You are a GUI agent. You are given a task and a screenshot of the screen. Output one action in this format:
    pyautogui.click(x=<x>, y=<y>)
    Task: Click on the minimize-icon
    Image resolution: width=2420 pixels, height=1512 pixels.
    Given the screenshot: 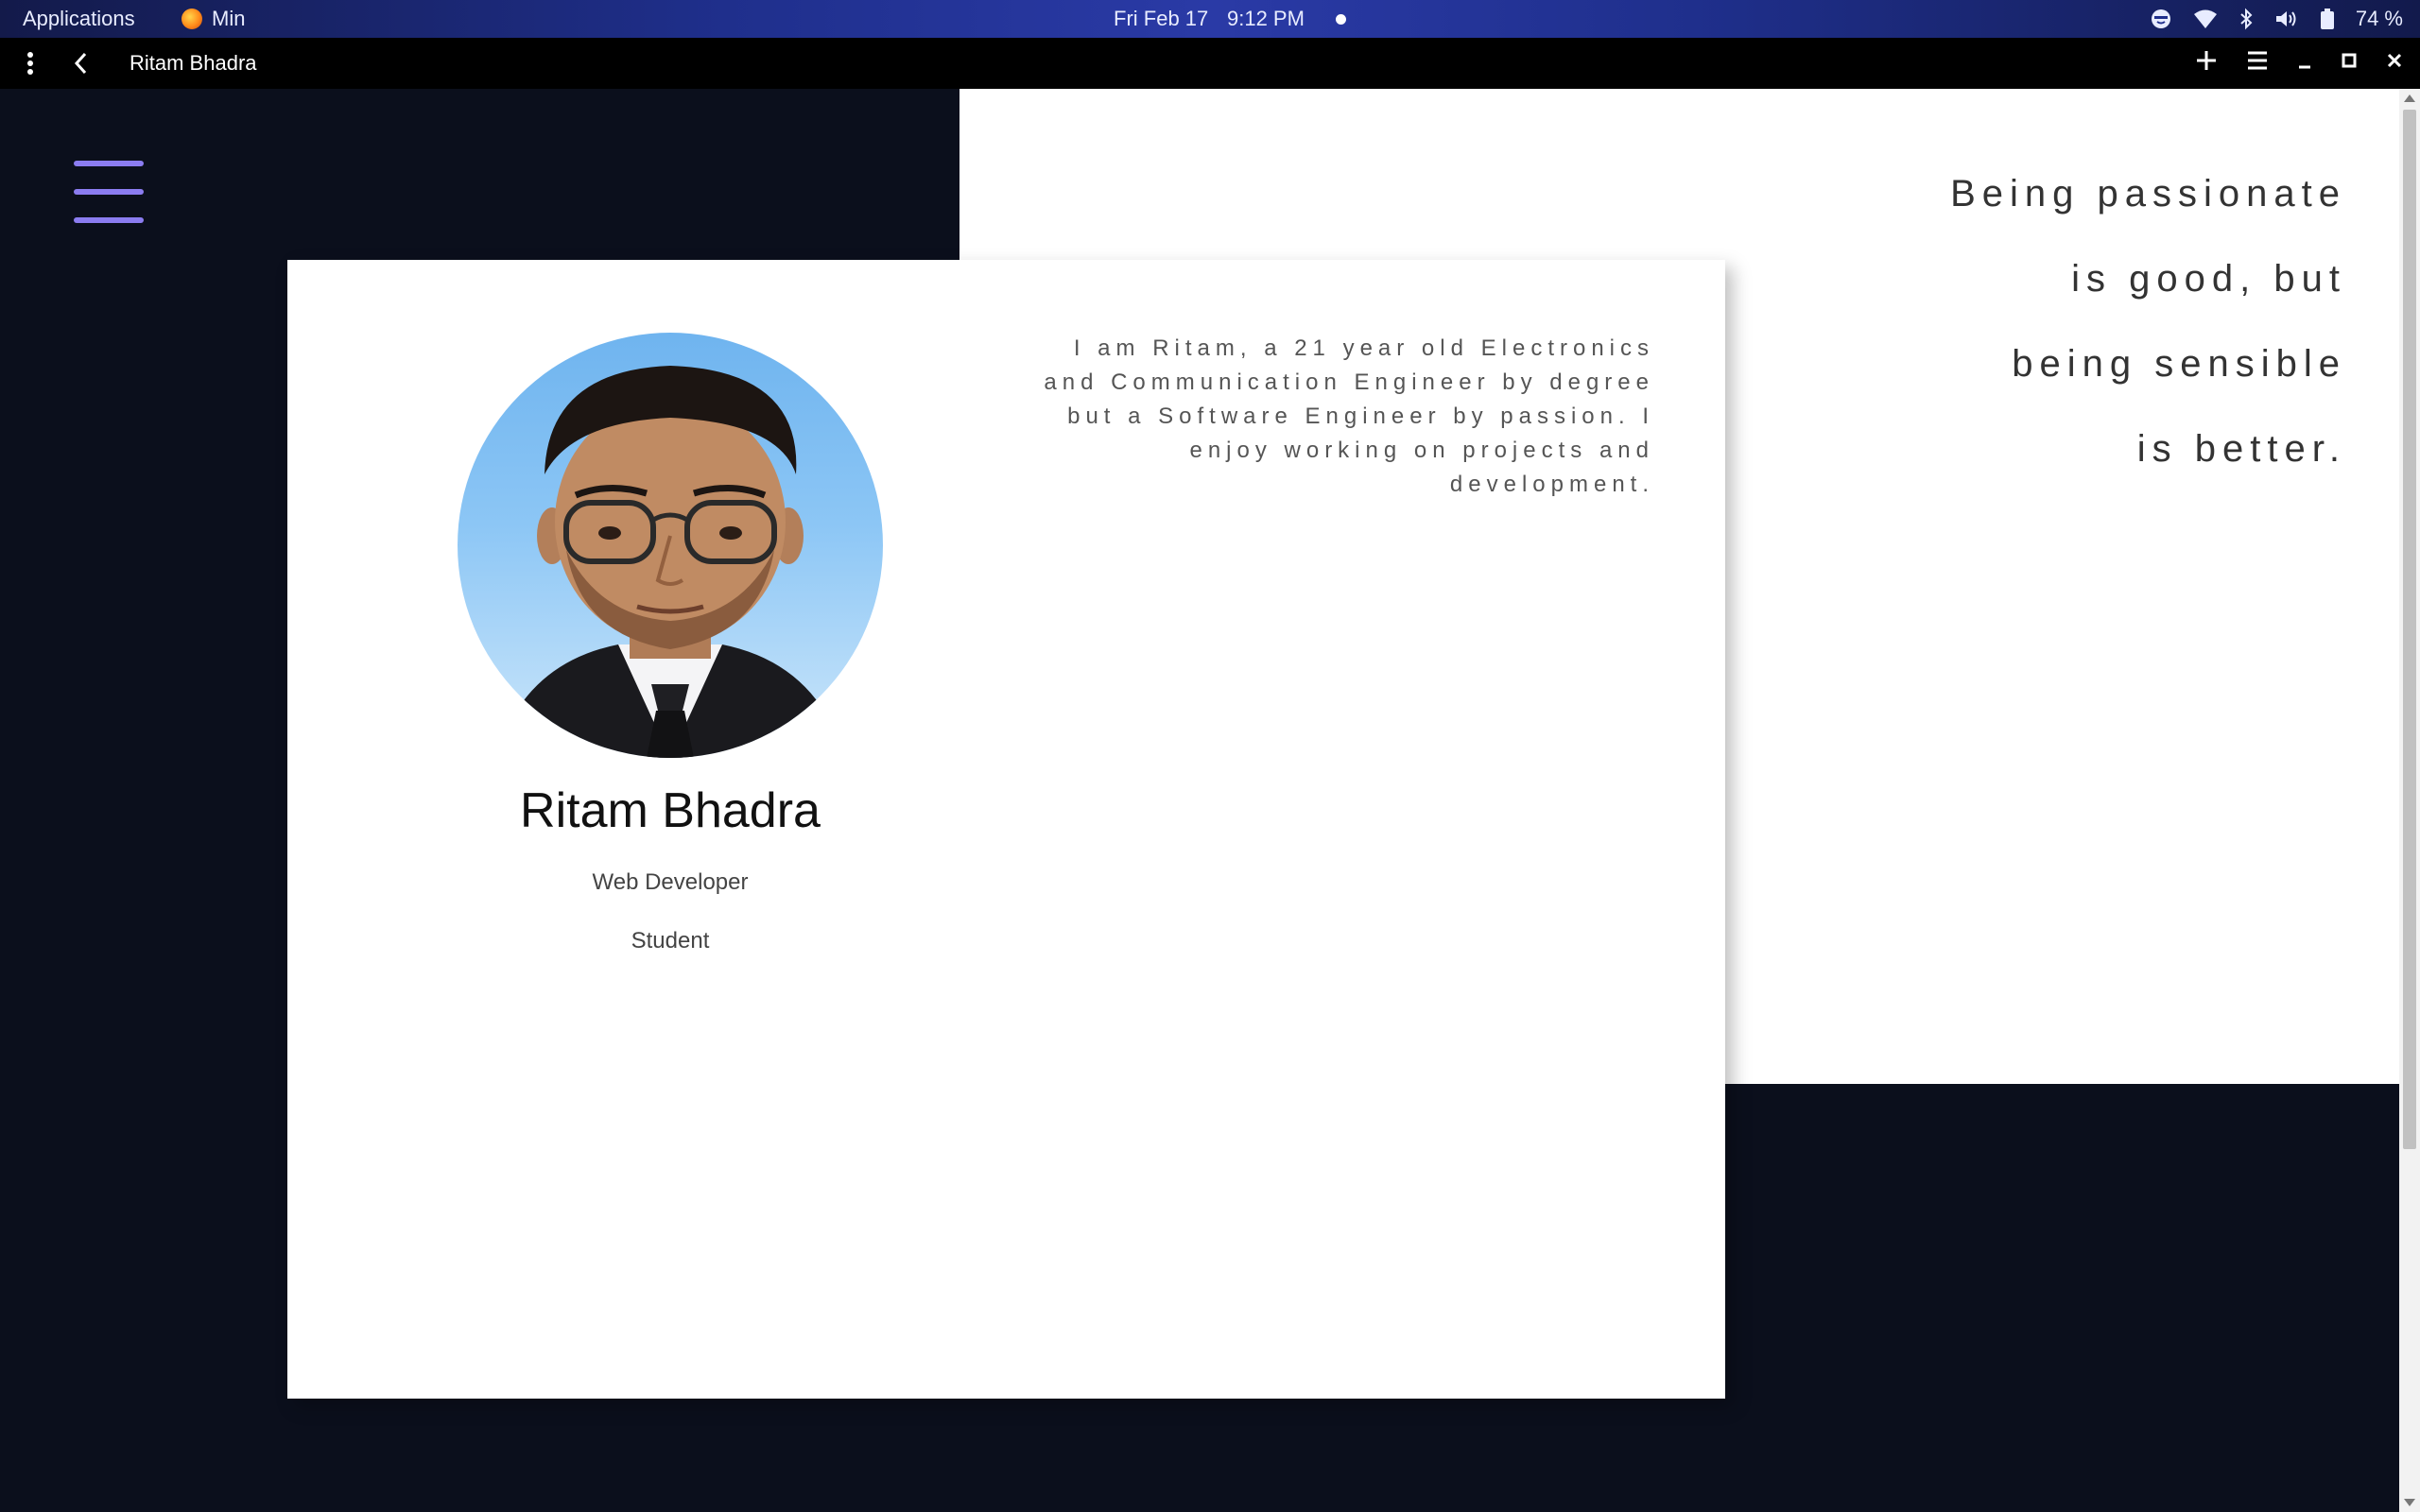 What is the action you would take?
    pyautogui.click(x=2304, y=63)
    